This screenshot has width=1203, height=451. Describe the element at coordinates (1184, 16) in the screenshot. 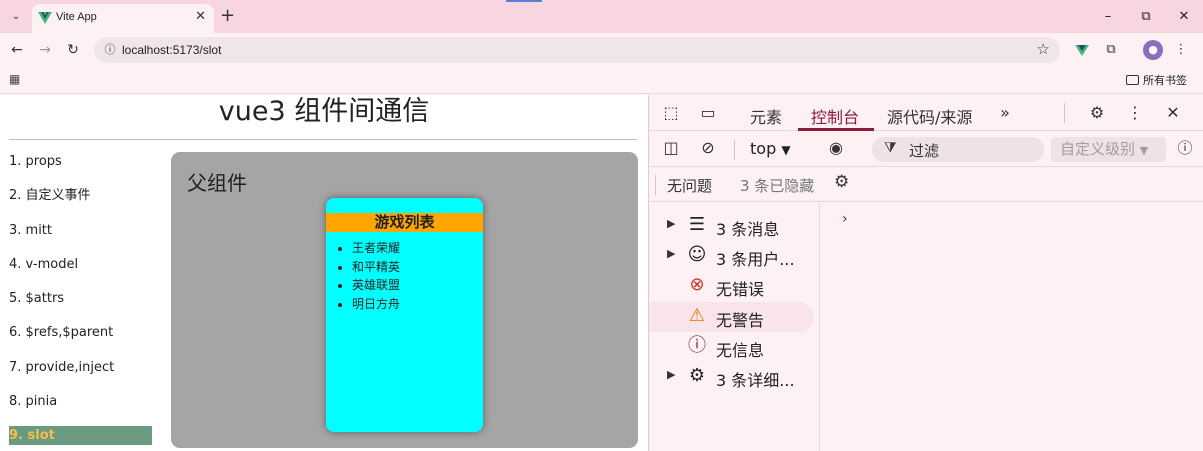

I see `close-window-icon: ✕` at that location.